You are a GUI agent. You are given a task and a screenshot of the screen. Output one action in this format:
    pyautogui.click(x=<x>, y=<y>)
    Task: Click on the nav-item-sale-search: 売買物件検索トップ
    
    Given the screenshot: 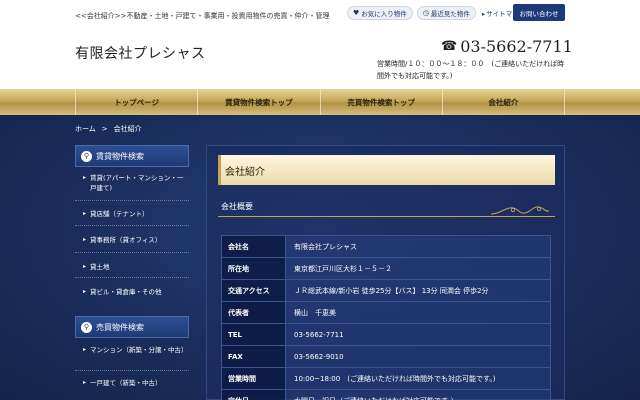 What is the action you would take?
    pyautogui.click(x=380, y=102)
    